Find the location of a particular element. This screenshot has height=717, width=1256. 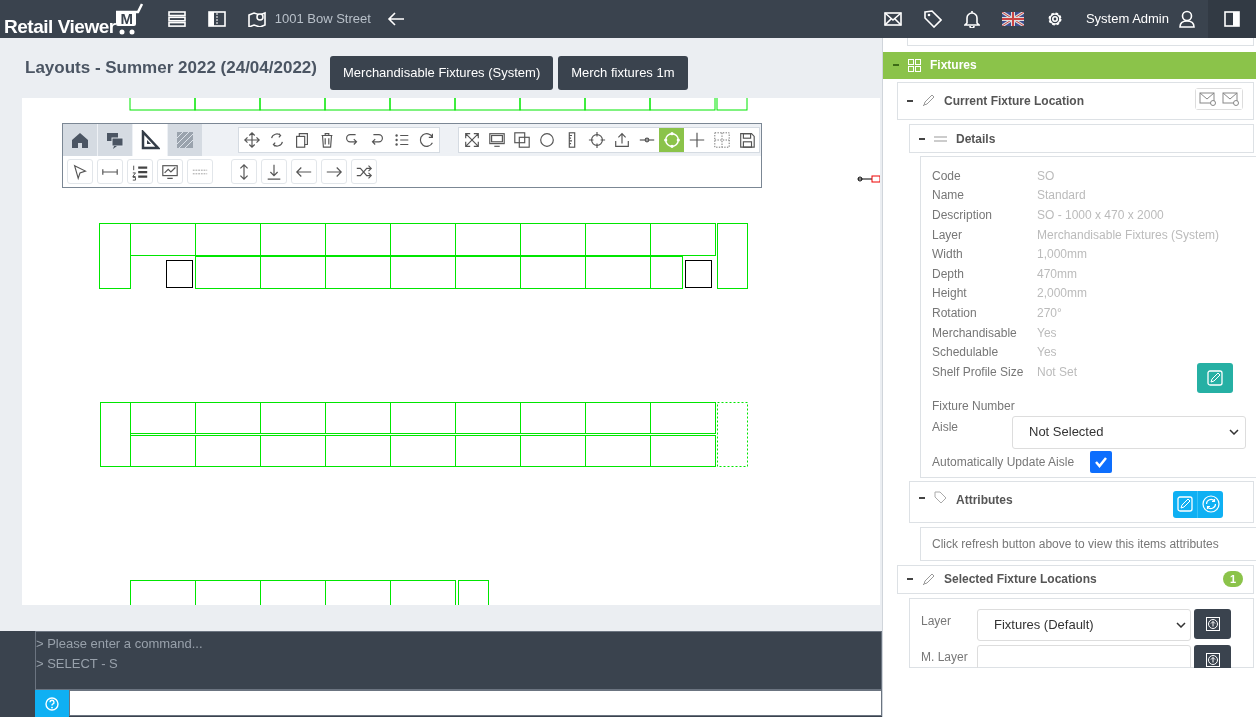

section-title: Fixtures is located at coordinates (953, 66).